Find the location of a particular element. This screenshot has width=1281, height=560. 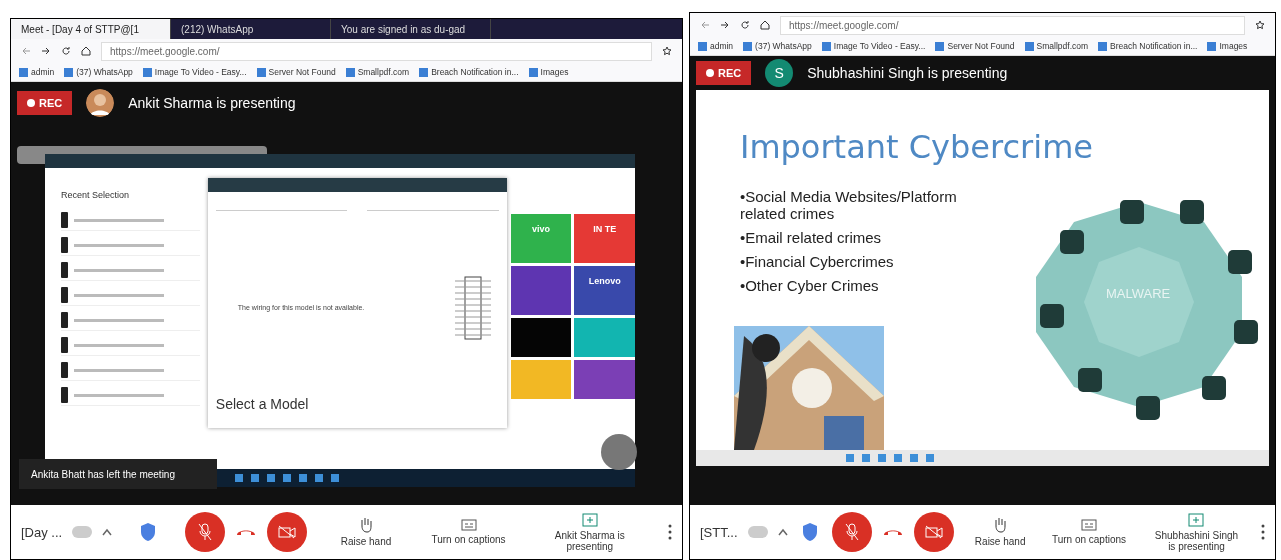

browser-tab: Meet - [Day 4 of STTP@[1 is located at coordinates (91, 29).